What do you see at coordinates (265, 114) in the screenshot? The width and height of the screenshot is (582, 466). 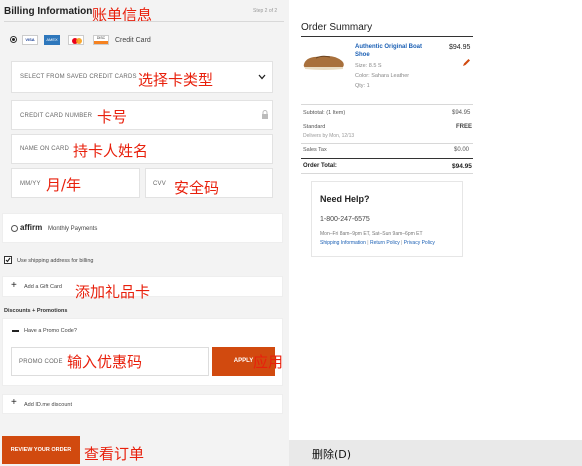 I see `lock-icon` at bounding box center [265, 114].